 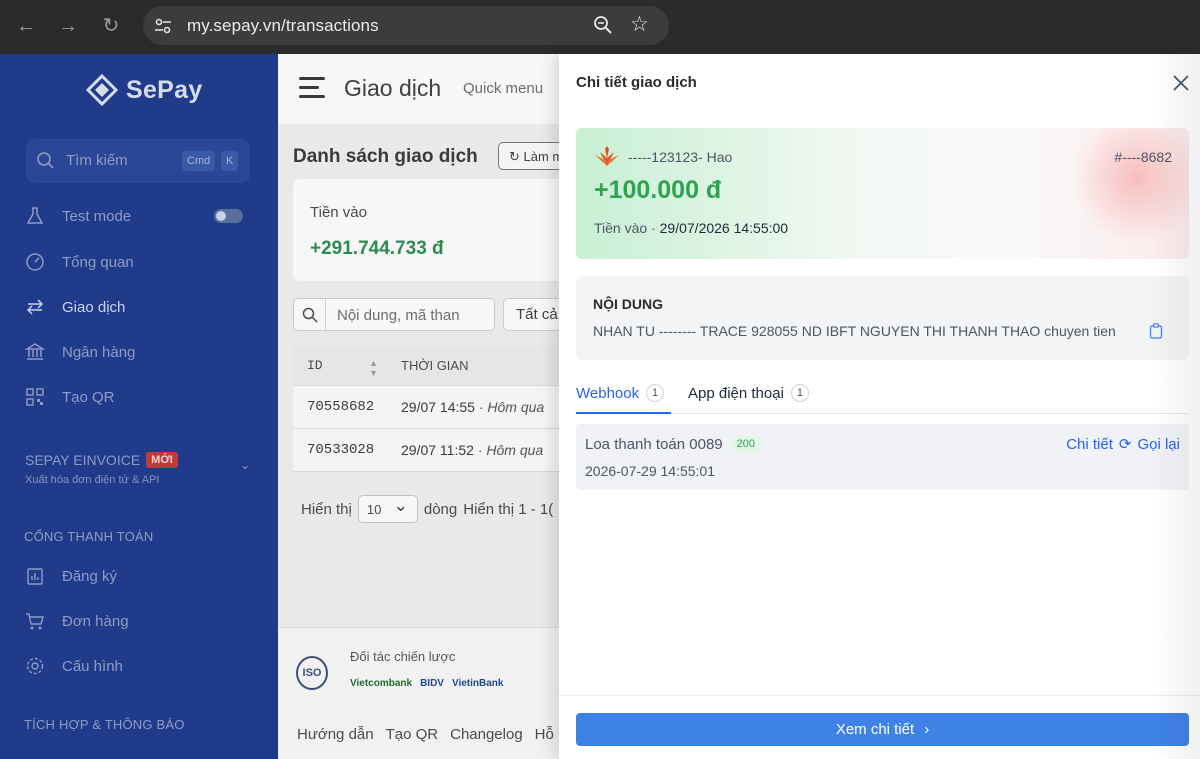 I want to click on reload-icon: ↻, so click(x=111, y=26).